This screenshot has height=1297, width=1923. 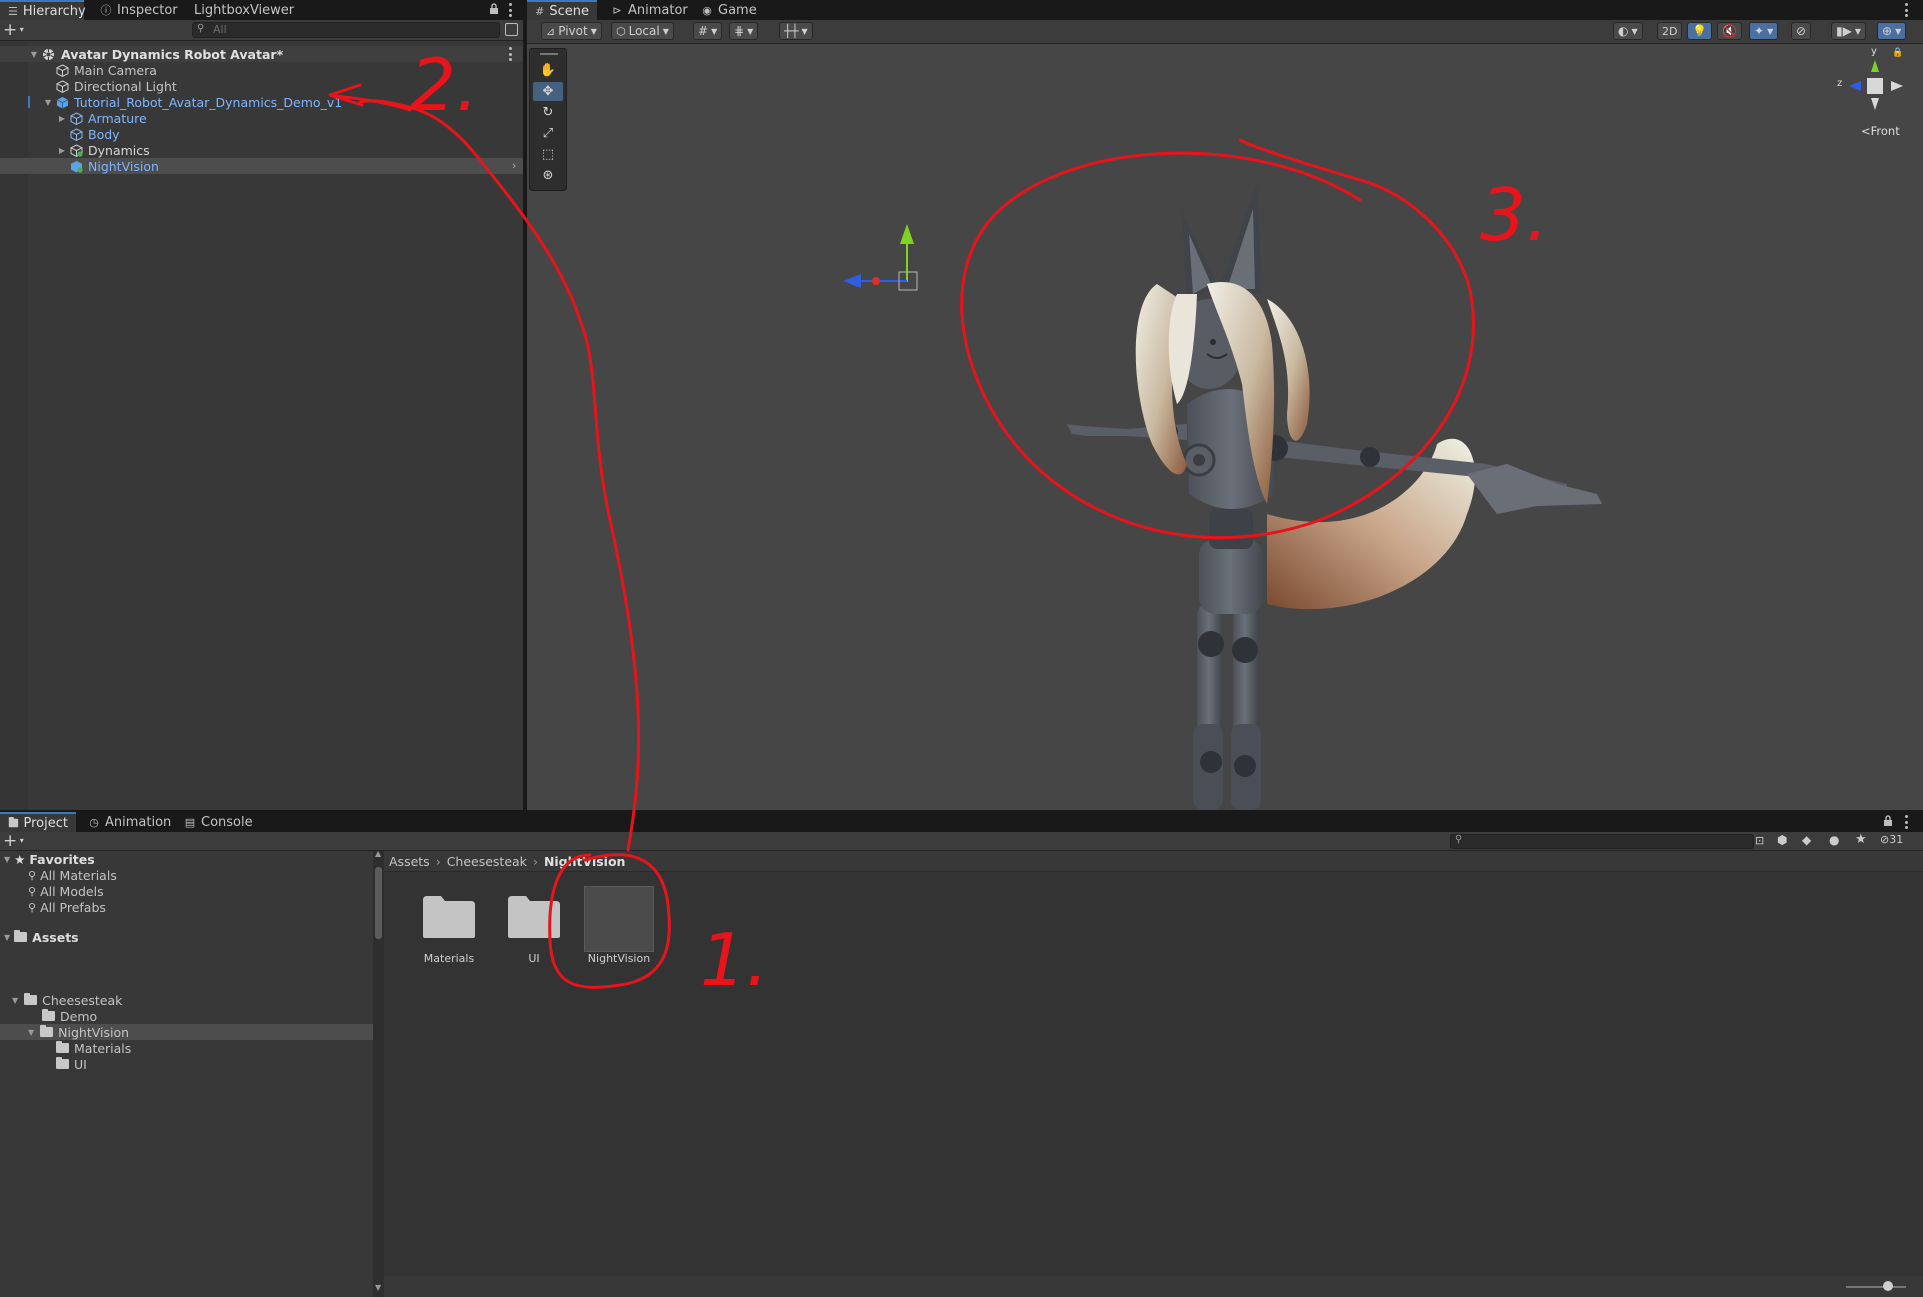 What do you see at coordinates (548, 133) in the screenshot?
I see `scale-tool-button: ⤢` at bounding box center [548, 133].